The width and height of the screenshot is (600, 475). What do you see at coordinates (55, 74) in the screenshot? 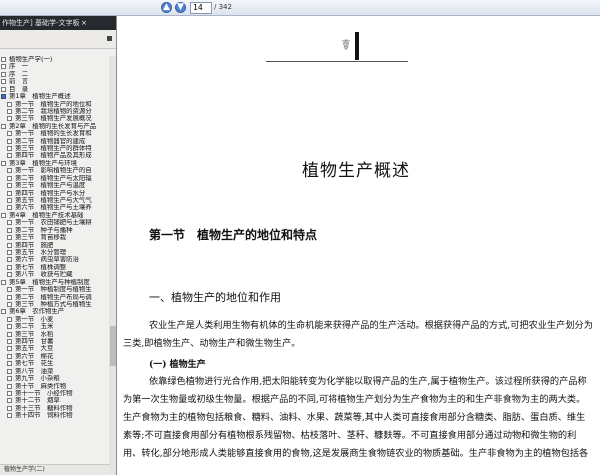
I see `bookmark-item: 序 二` at bounding box center [55, 74].